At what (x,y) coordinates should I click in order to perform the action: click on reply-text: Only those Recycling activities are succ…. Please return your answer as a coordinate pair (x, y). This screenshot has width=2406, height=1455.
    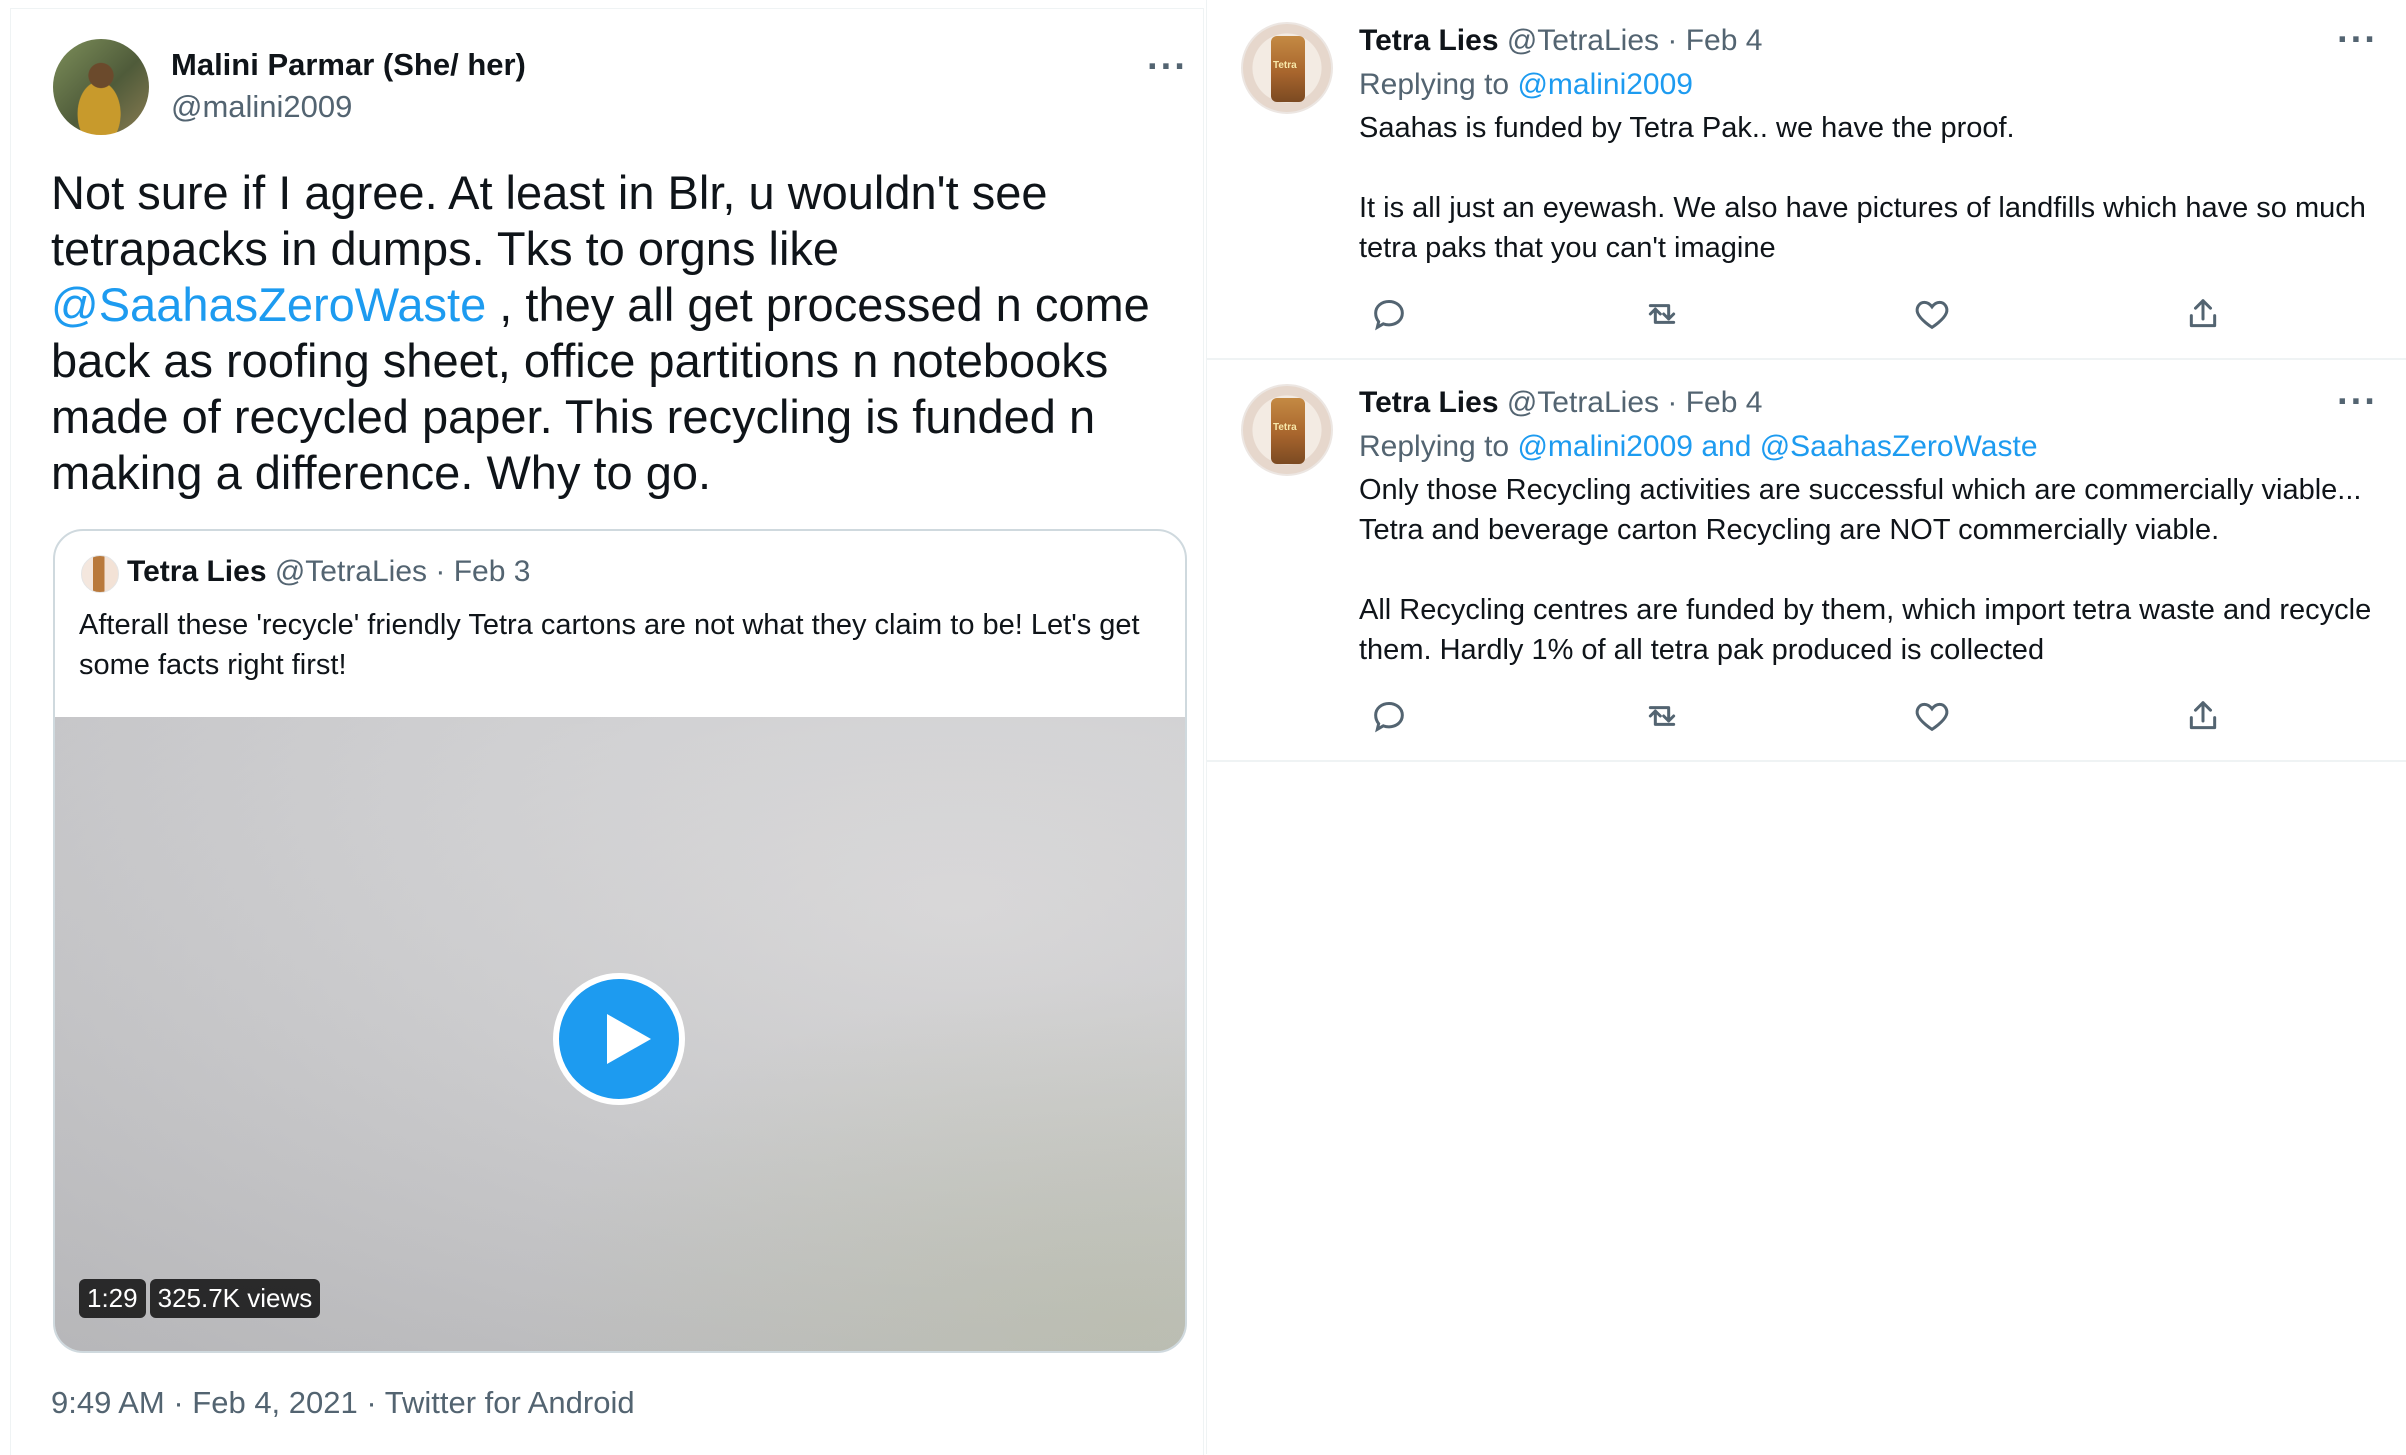
    Looking at the image, I should click on (1865, 570).